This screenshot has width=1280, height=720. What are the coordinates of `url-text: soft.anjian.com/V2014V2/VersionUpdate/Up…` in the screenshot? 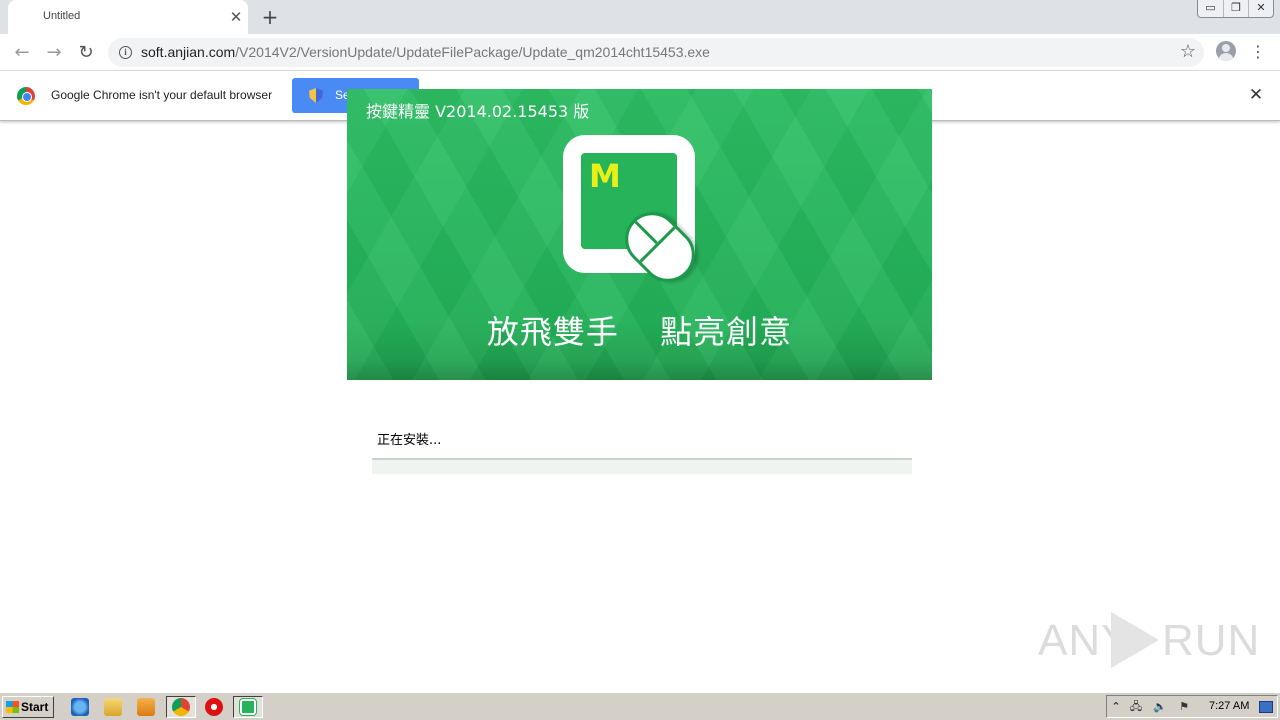 It's located at (425, 52).